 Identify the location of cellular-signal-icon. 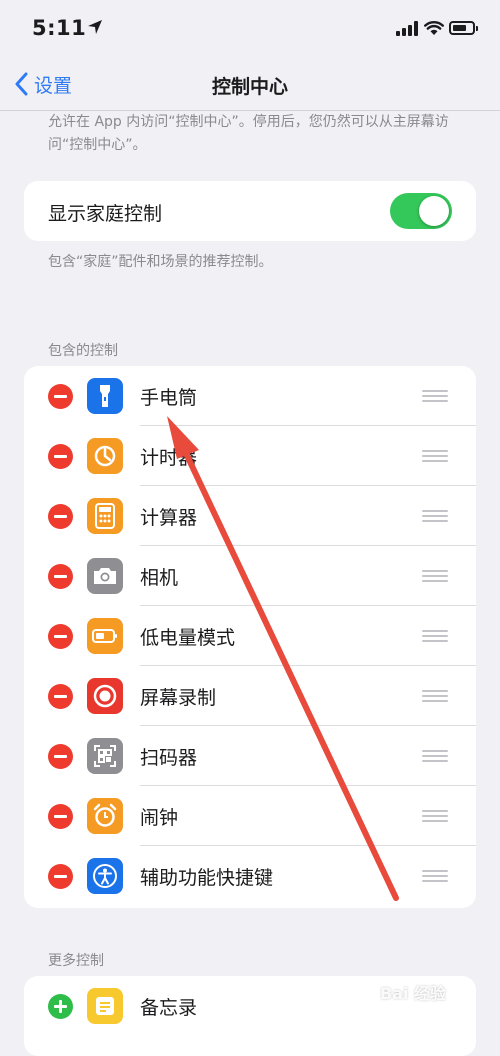
(407, 28).